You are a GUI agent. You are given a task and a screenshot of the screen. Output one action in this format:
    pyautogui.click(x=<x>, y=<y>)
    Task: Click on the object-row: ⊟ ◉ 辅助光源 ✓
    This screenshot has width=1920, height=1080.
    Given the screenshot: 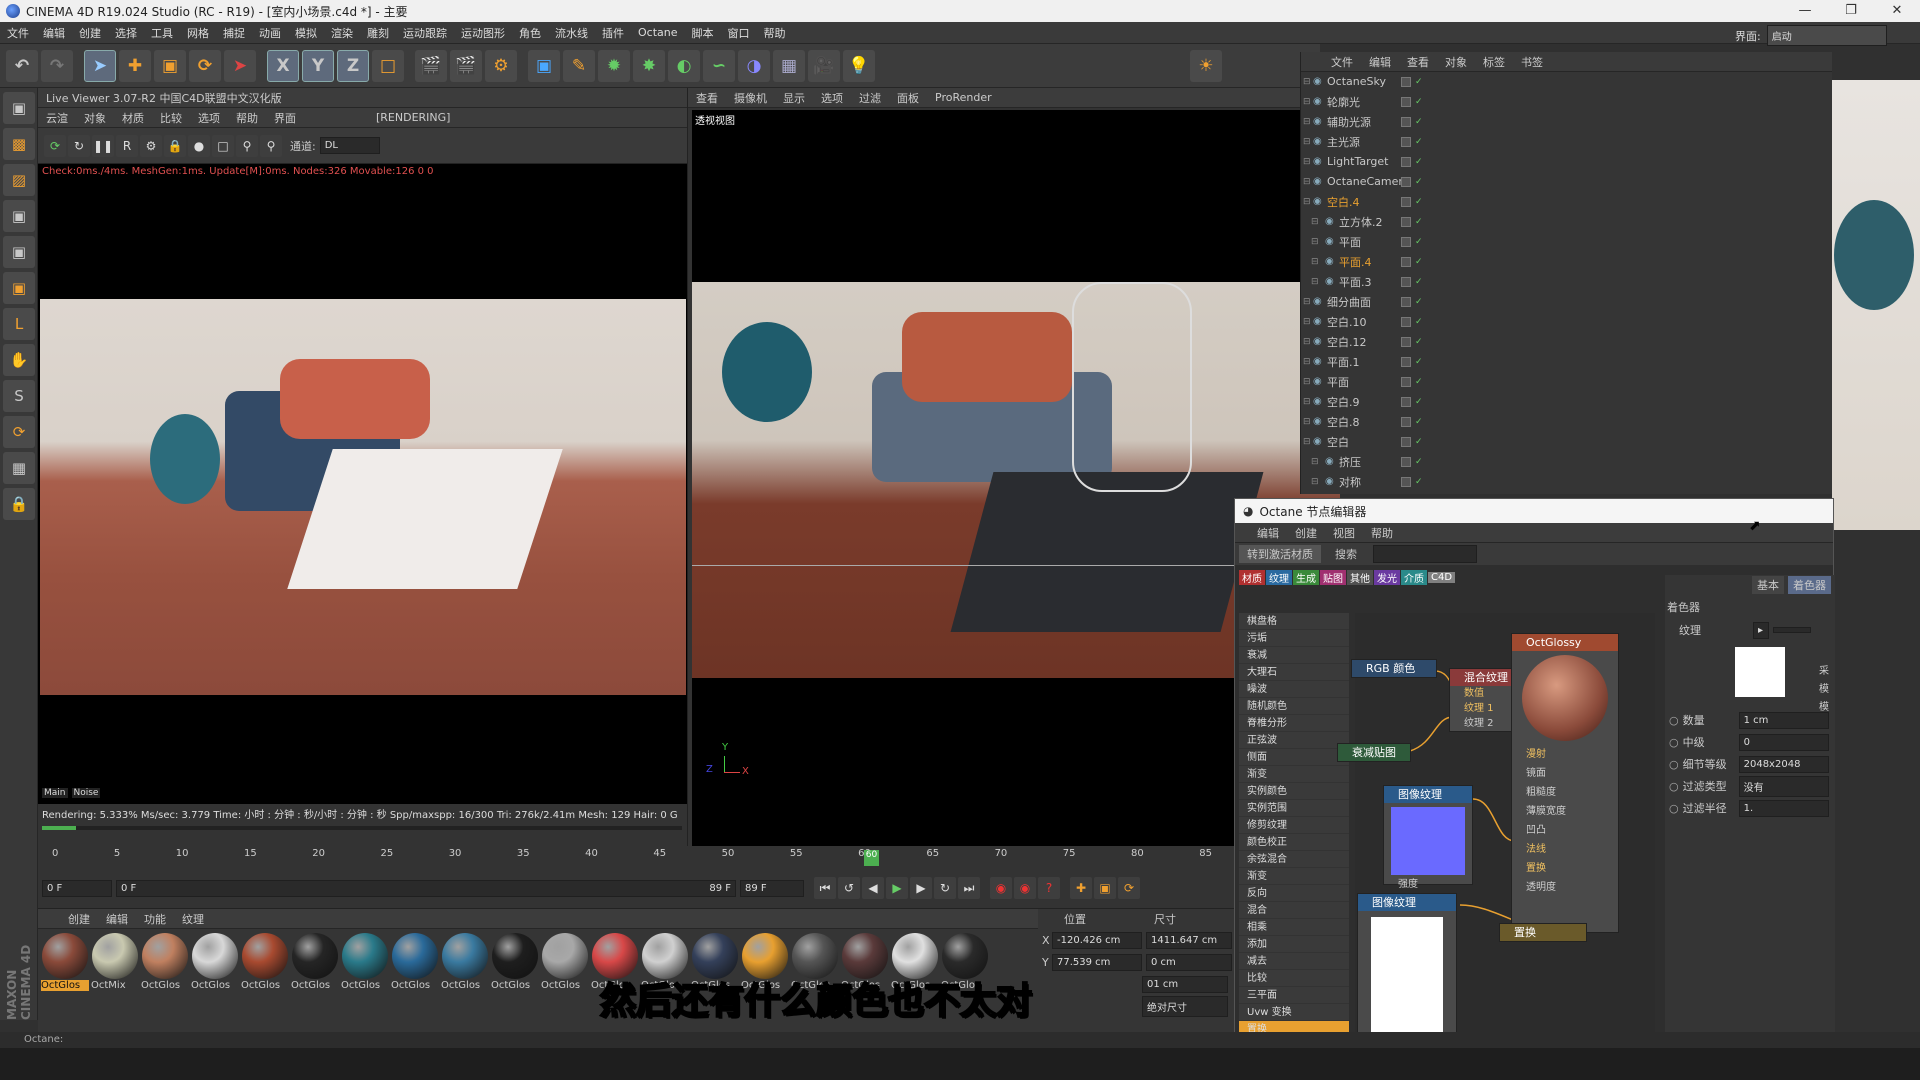 What is the action you would take?
    pyautogui.click(x=1566, y=122)
    